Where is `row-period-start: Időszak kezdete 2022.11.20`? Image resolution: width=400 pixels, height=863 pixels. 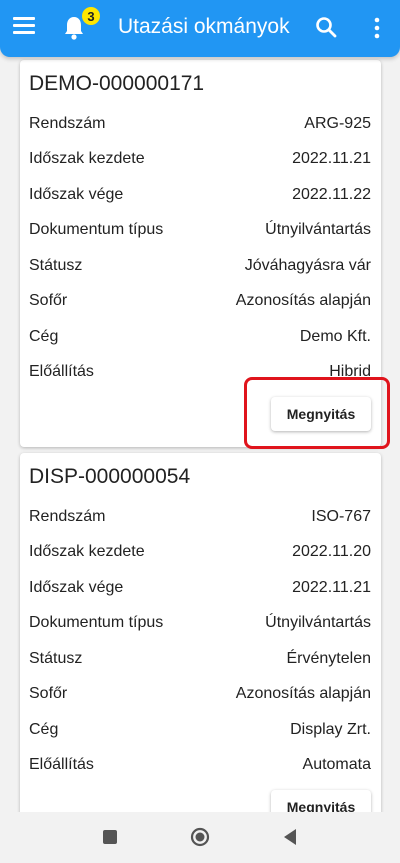 row-period-start: Időszak kezdete 2022.11.20 is located at coordinates (200, 551).